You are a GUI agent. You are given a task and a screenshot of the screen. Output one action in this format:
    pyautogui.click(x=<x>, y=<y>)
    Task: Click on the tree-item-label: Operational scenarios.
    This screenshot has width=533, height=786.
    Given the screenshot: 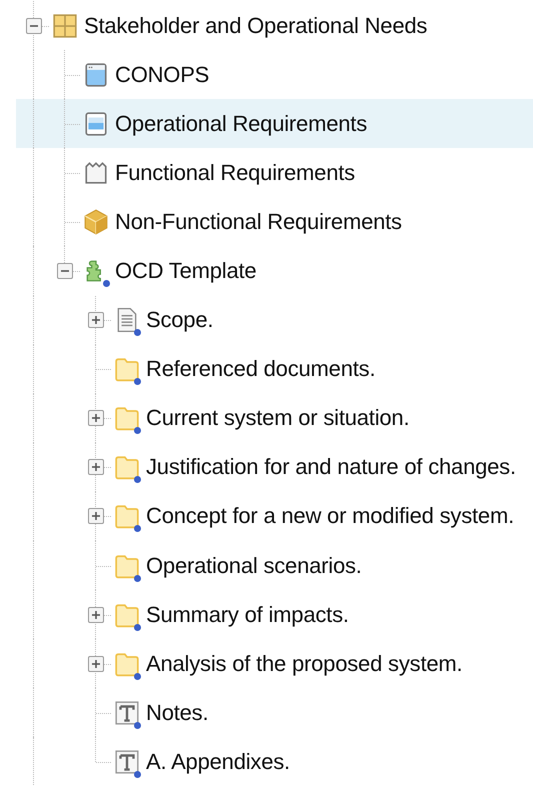 What is the action you would take?
    pyautogui.click(x=254, y=565)
    